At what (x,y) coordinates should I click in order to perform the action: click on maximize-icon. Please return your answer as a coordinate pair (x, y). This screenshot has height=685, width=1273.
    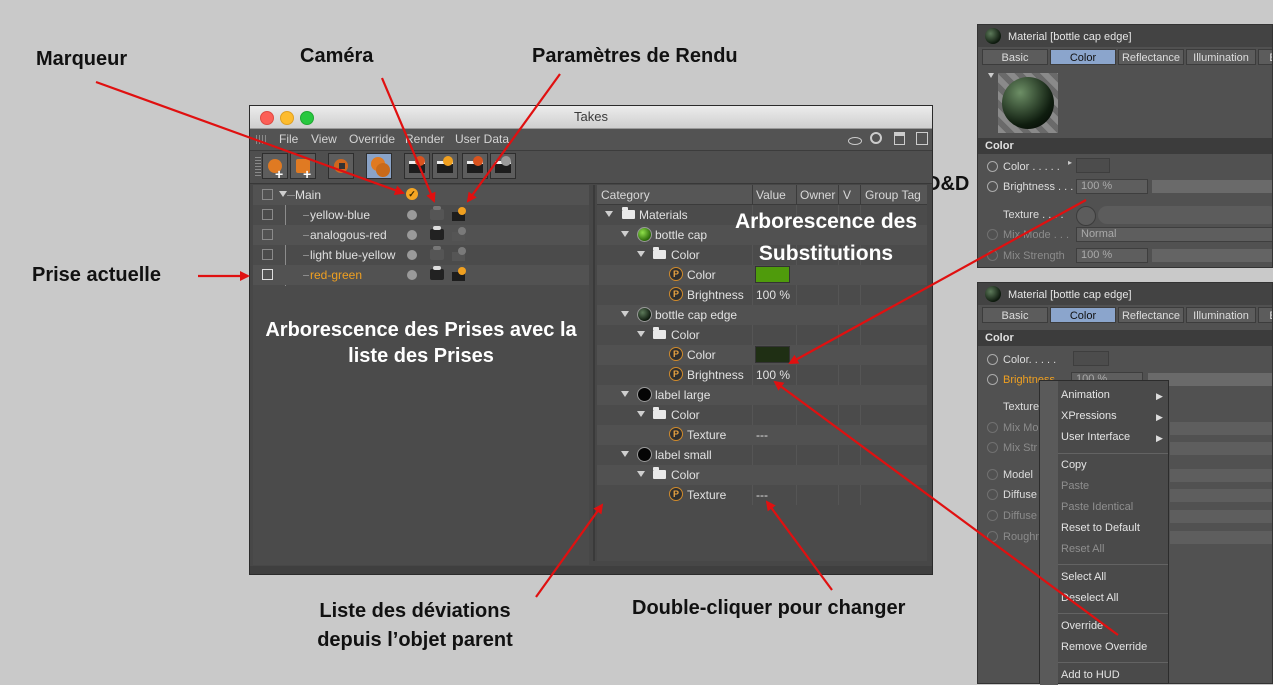
    Looking at the image, I should click on (922, 138).